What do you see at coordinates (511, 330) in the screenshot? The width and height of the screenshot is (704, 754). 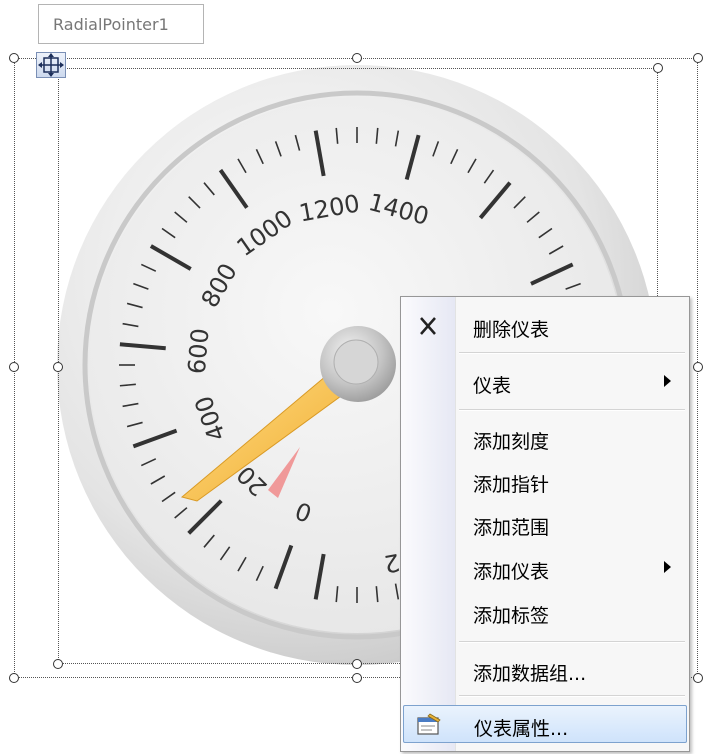 I see `menu-label-delete-gauge: 删除仪表` at bounding box center [511, 330].